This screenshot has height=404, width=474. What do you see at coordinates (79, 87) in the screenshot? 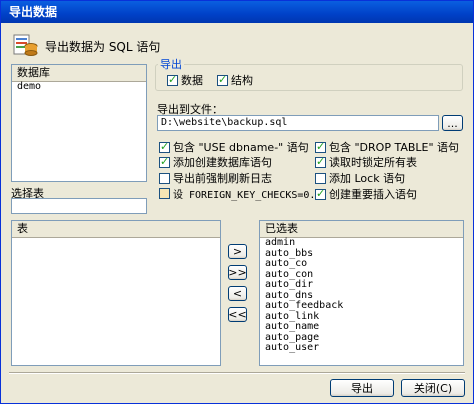
I see `list-item: demo` at bounding box center [79, 87].